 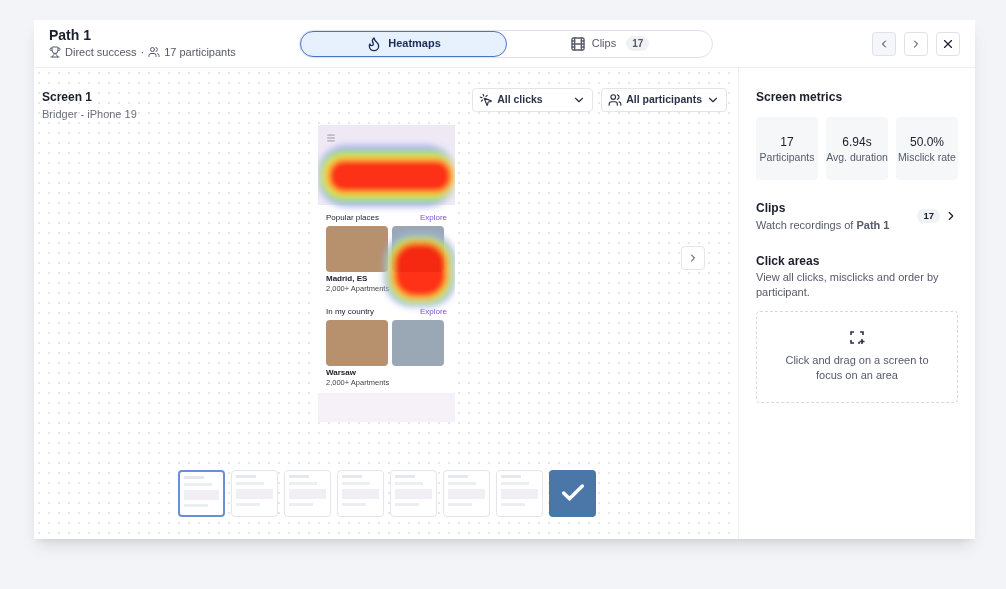 What do you see at coordinates (848, 284) in the screenshot?
I see `click-areas-description: View all clicks, misclicks and order by participant.` at bounding box center [848, 284].